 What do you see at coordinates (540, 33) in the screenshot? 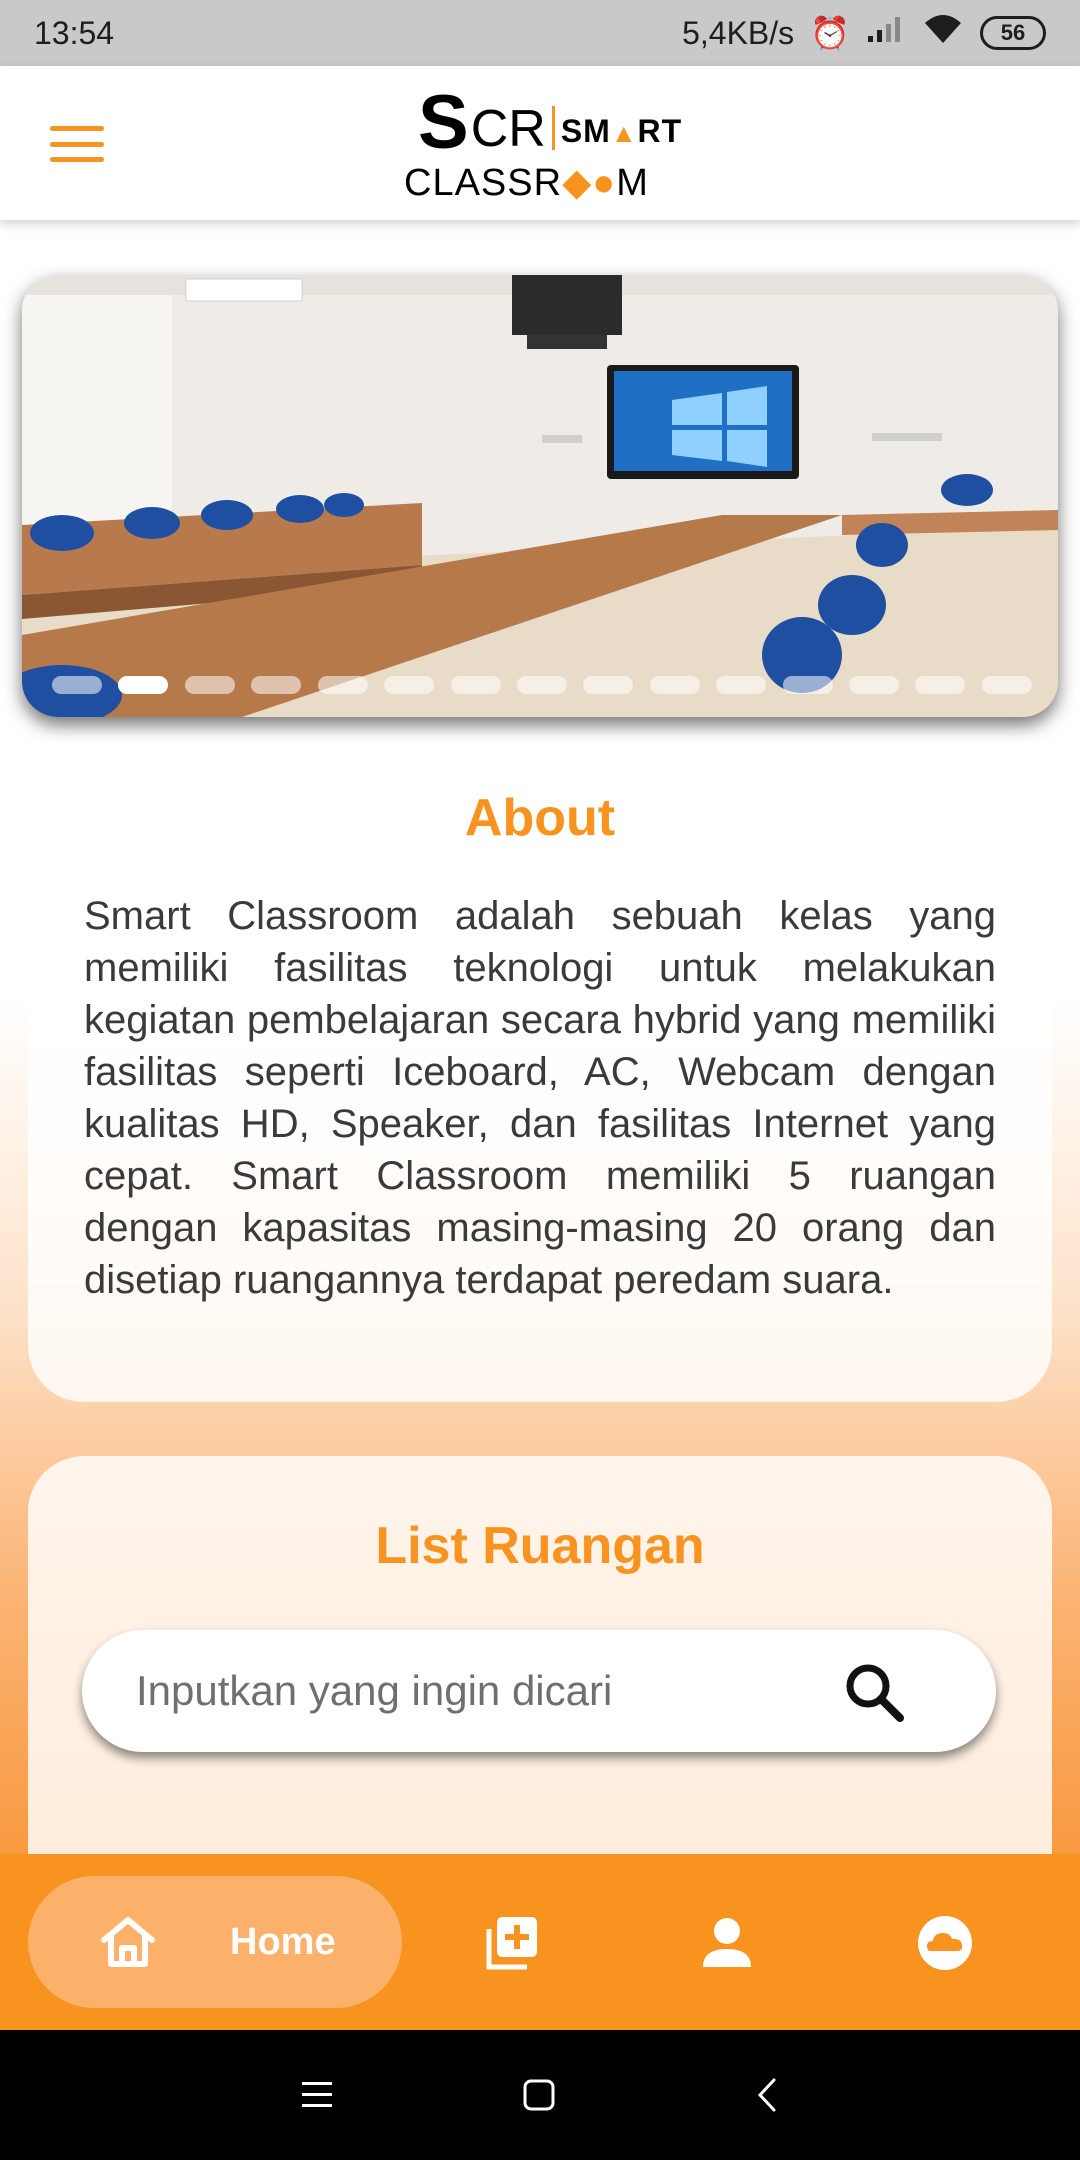
I see `status-bar: 13:54 5,4KB/s ⏰ 56` at bounding box center [540, 33].